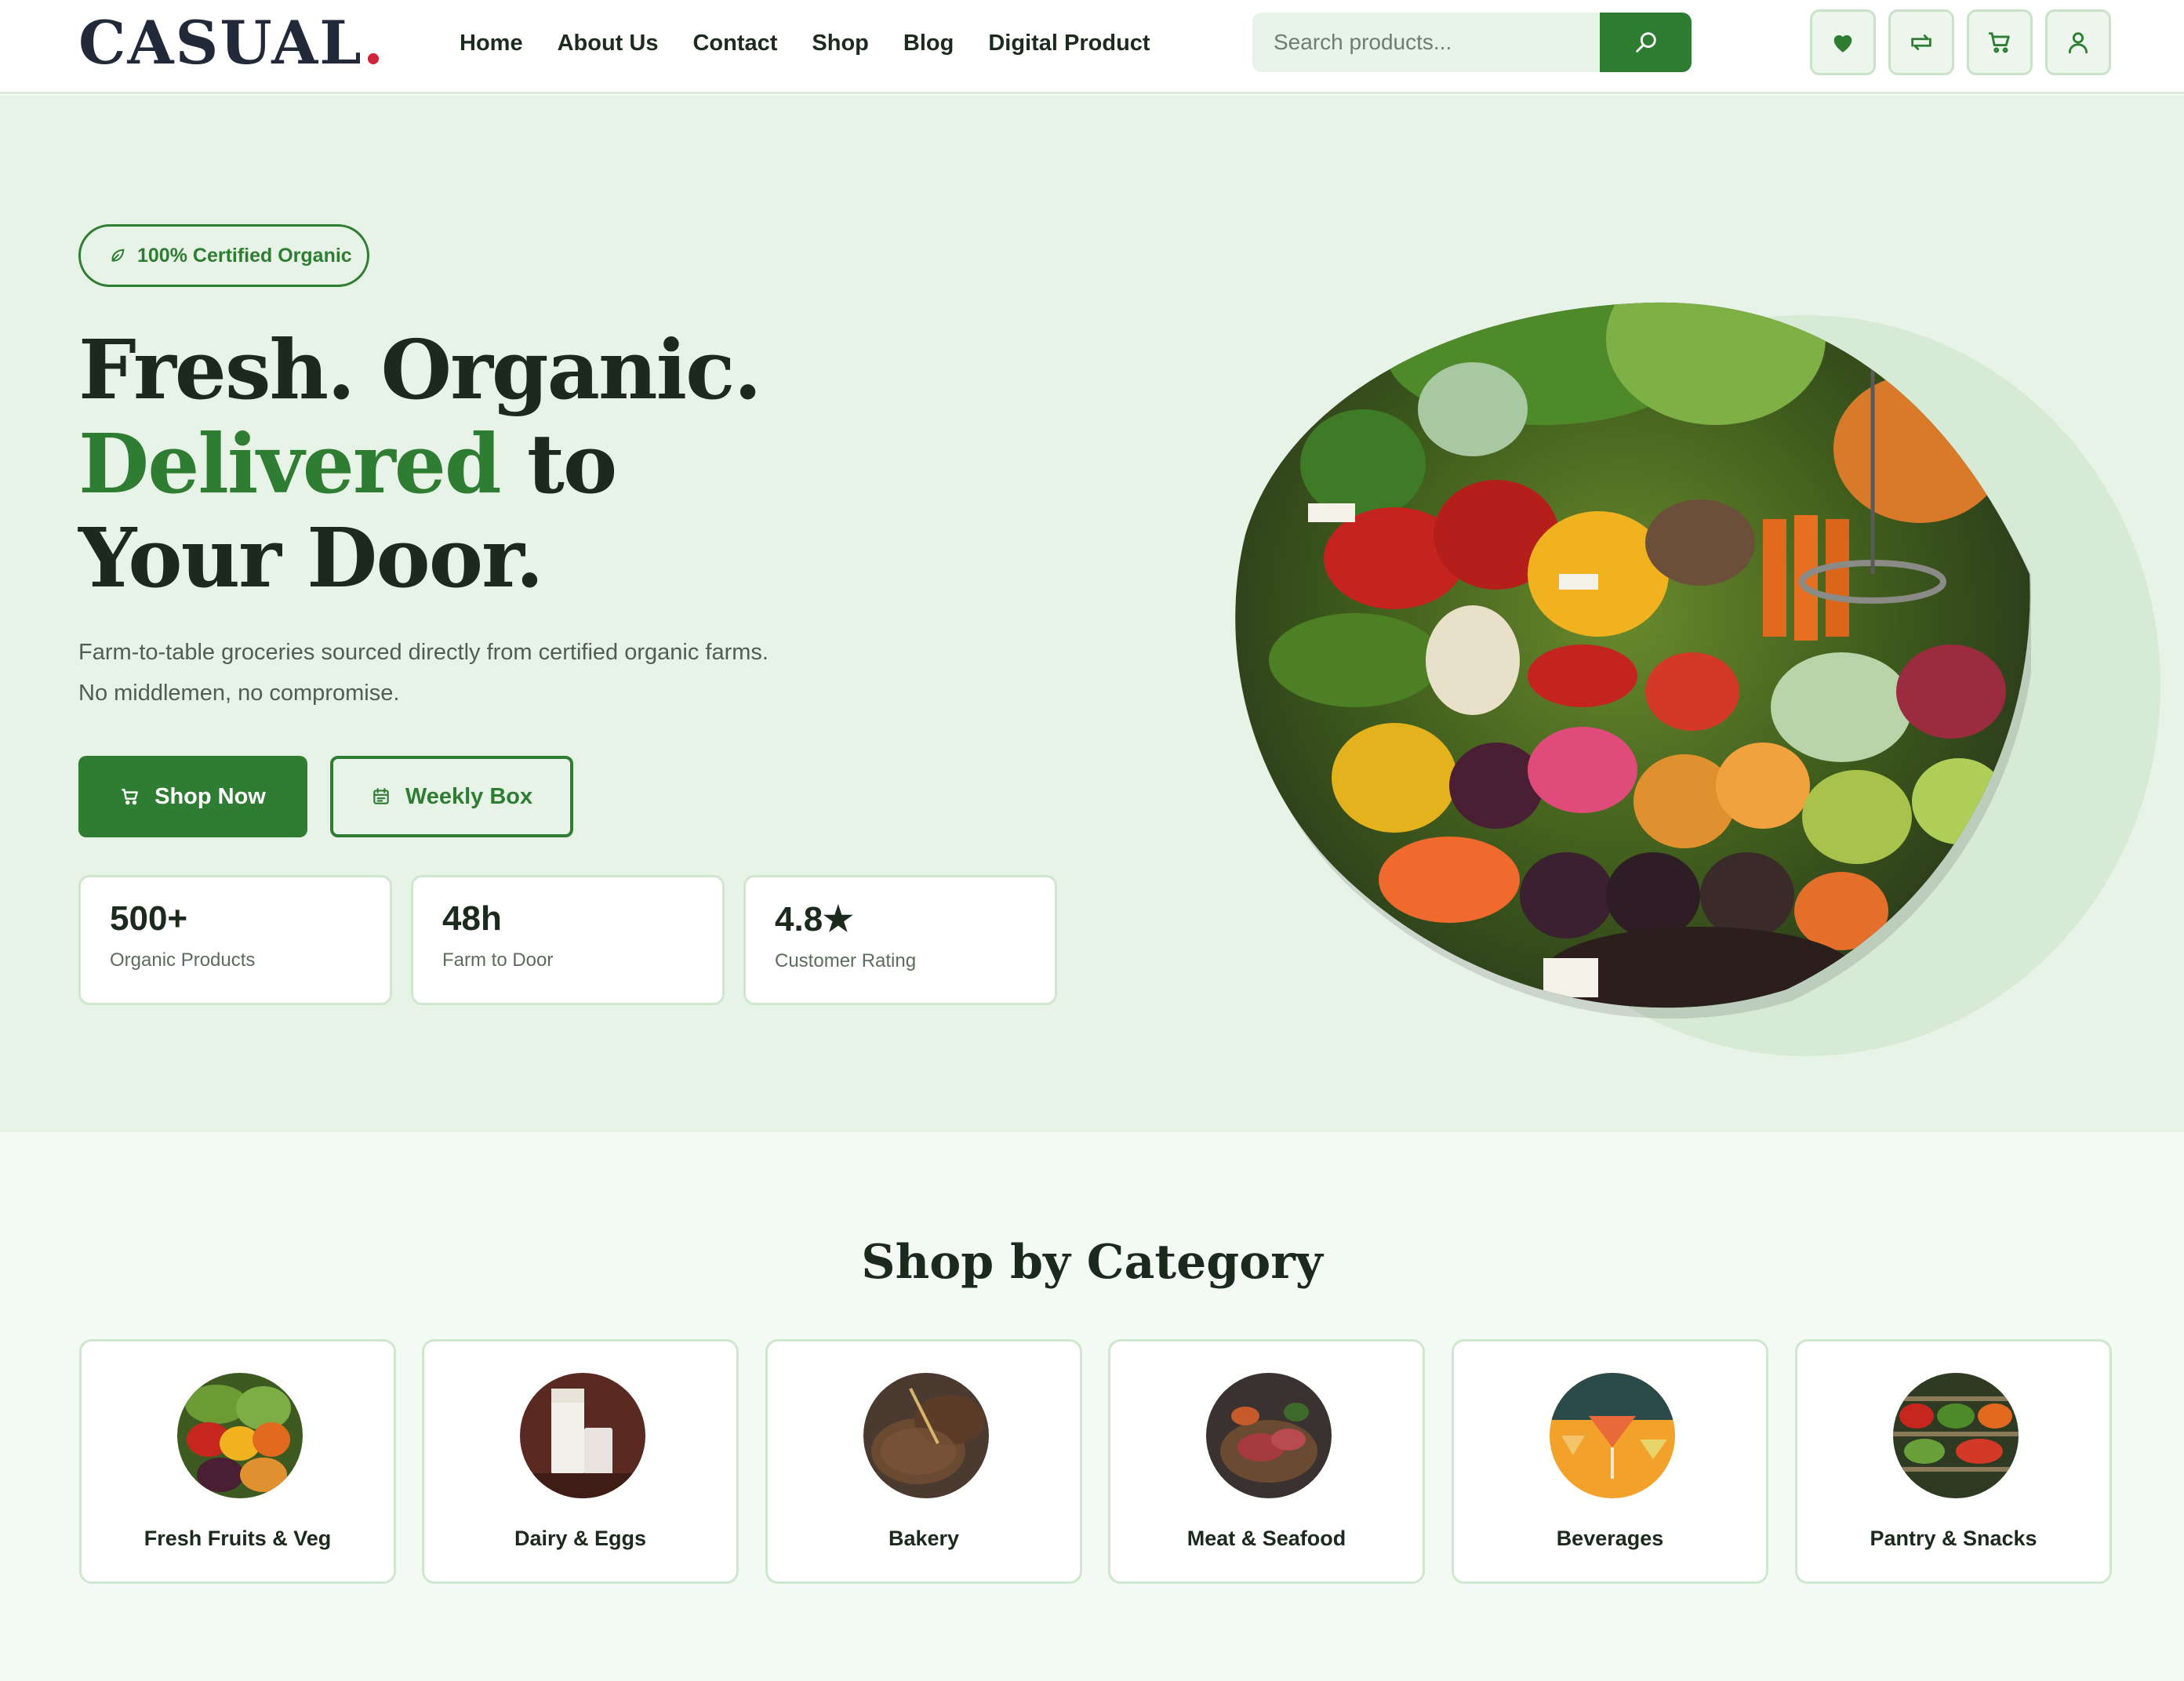 The image size is (2184, 1681). Describe the element at coordinates (240, 1435) in the screenshot. I see `fruits-veg-thumbnail` at that location.